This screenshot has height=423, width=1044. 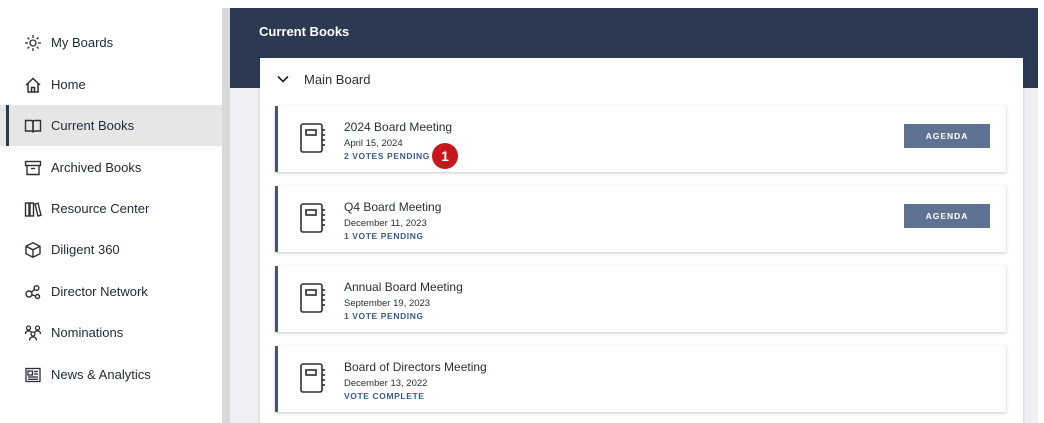 I want to click on sidebar-item-label: News & Analytics, so click(x=101, y=374).